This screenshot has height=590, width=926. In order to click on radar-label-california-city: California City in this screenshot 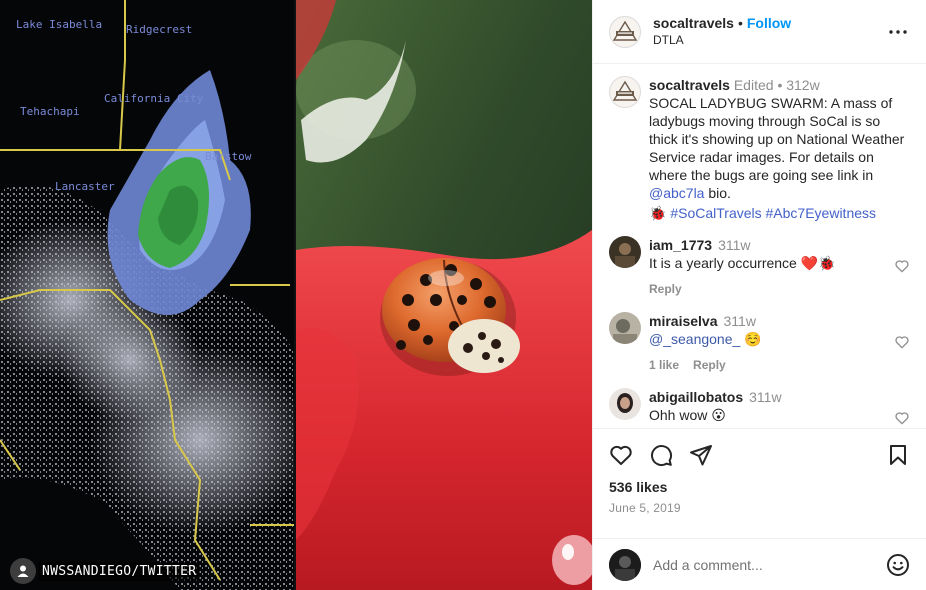, I will do `click(154, 98)`.